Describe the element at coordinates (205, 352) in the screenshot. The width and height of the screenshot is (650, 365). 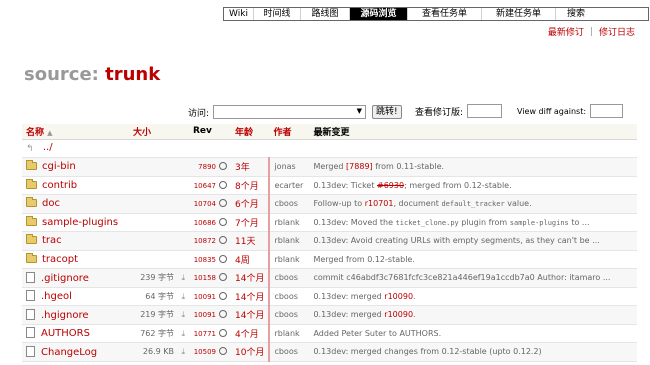
I see `revision-link: 10509` at that location.